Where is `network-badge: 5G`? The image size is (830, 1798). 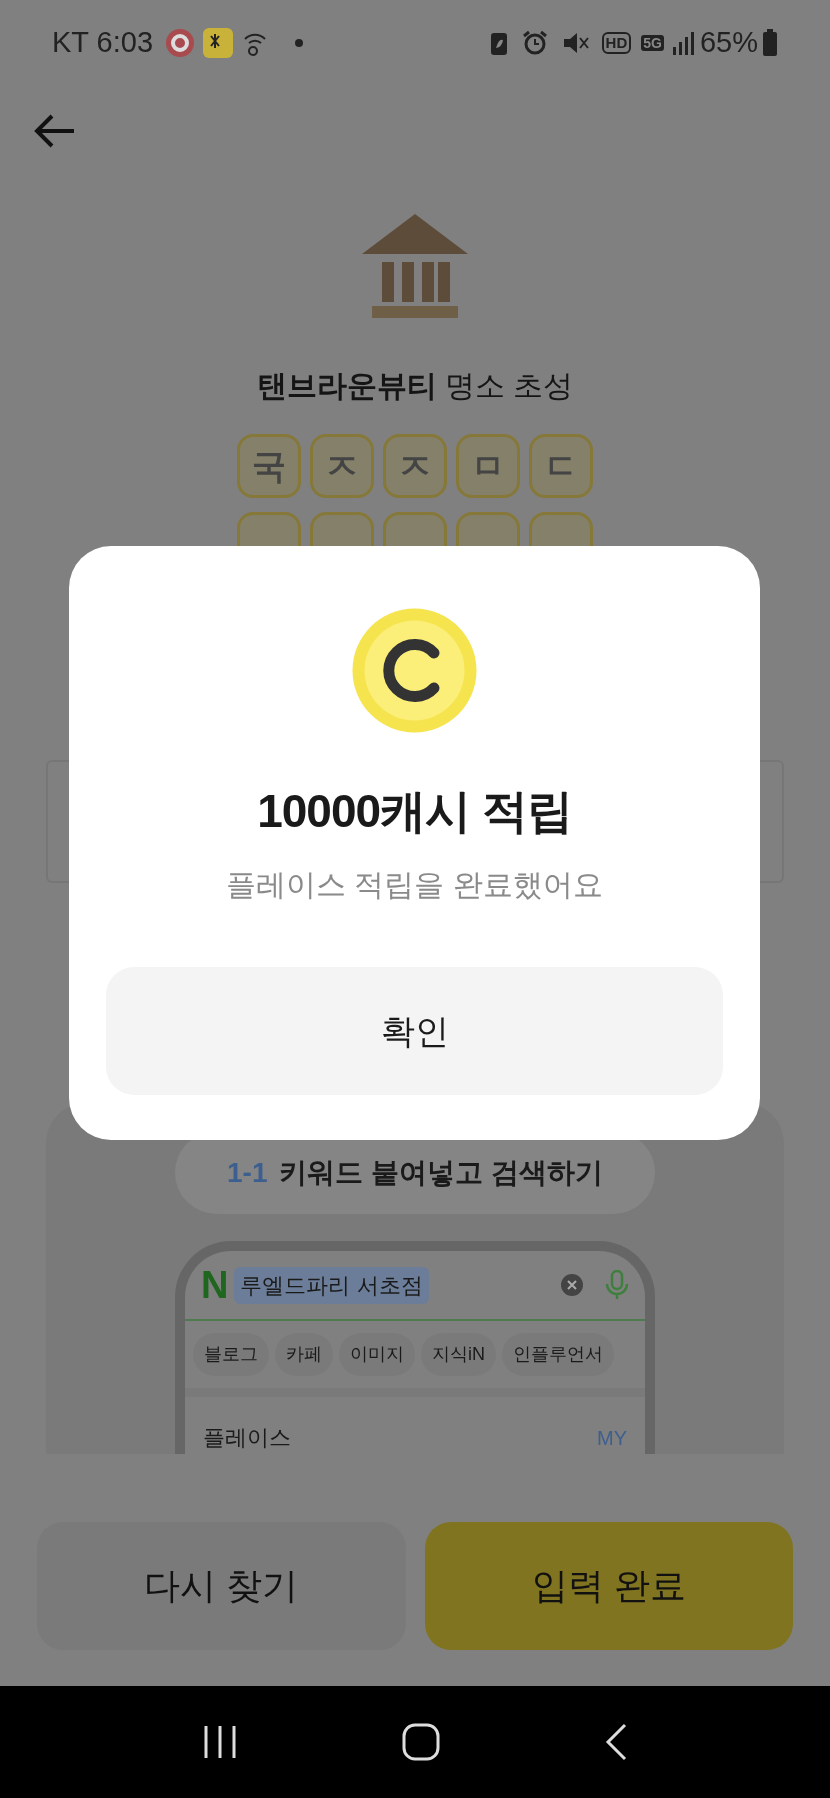
network-badge: 5G is located at coordinates (652, 43).